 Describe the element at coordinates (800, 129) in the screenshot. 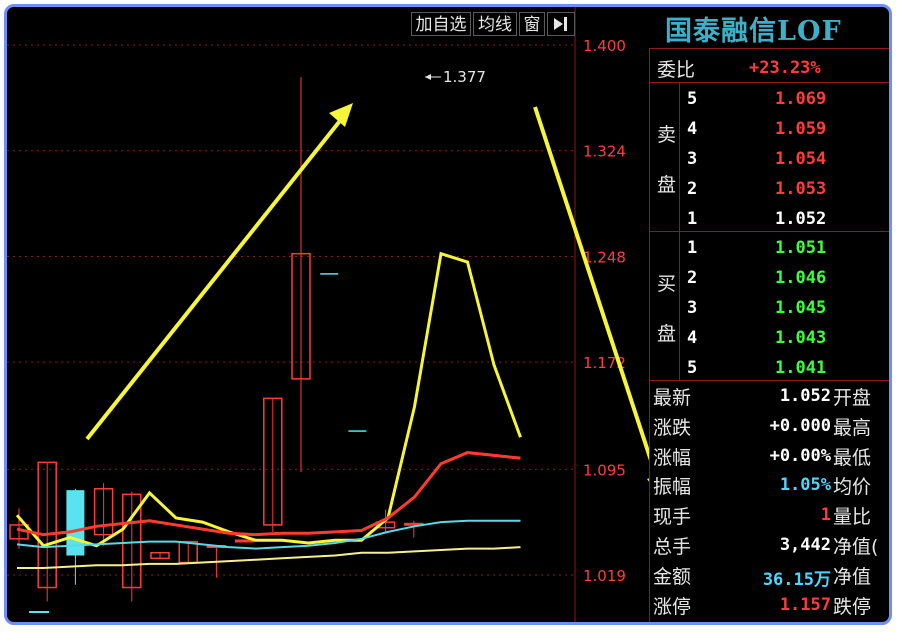

I see `sell-price-4: 1.059` at that location.